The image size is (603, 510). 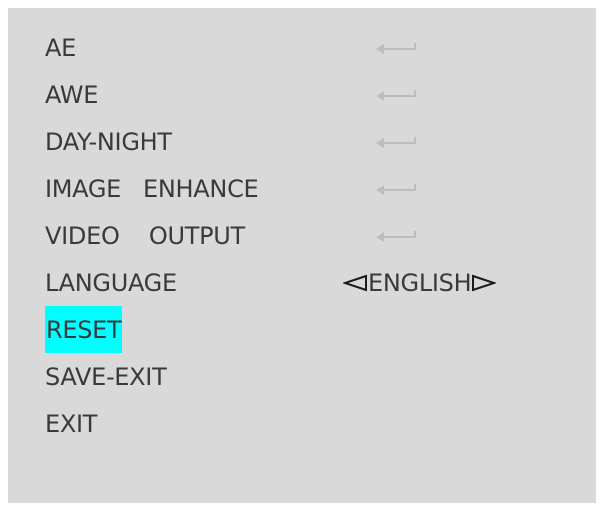 I want to click on menu-item-label: VIDEO OUTPUT, so click(x=145, y=235).